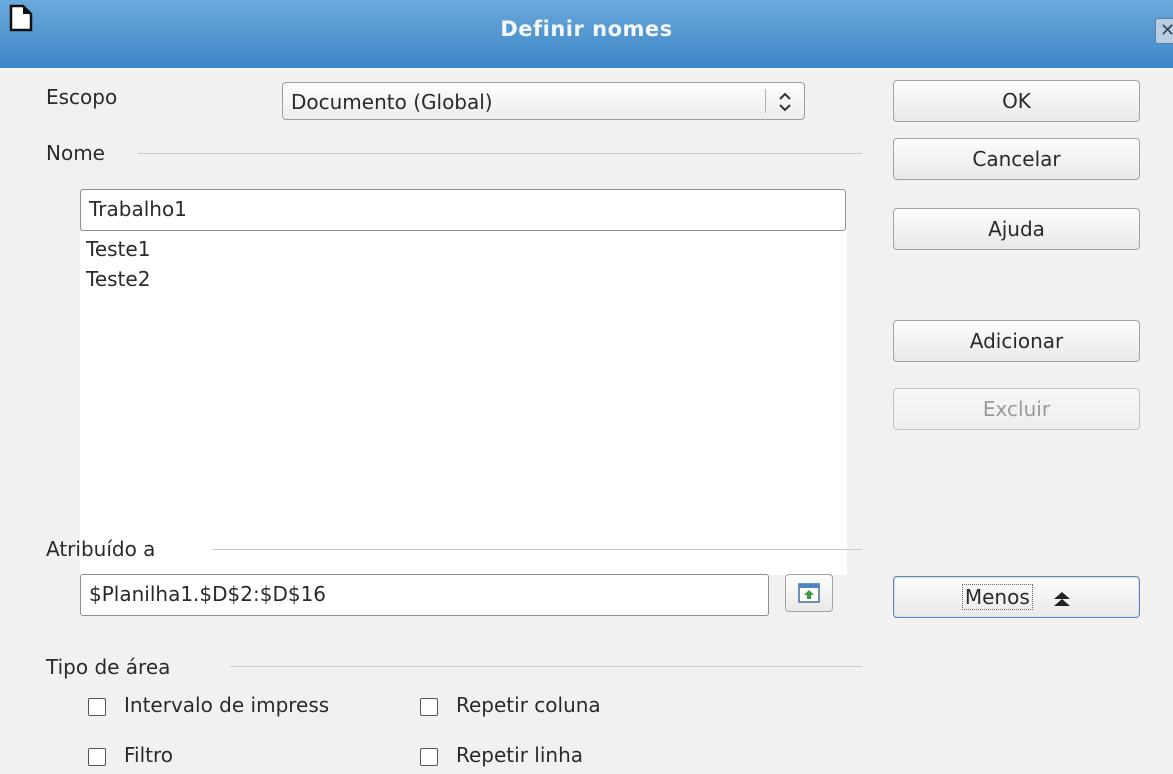  What do you see at coordinates (118, 249) in the screenshot?
I see `list-item: Teste1` at bounding box center [118, 249].